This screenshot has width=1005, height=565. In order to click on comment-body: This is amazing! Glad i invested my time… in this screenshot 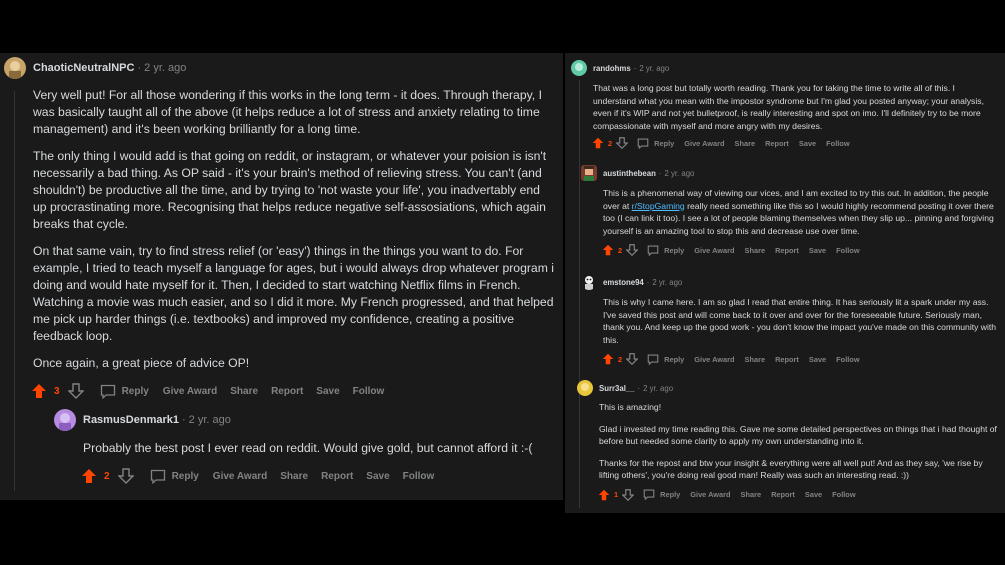, I will do `click(800, 441)`.